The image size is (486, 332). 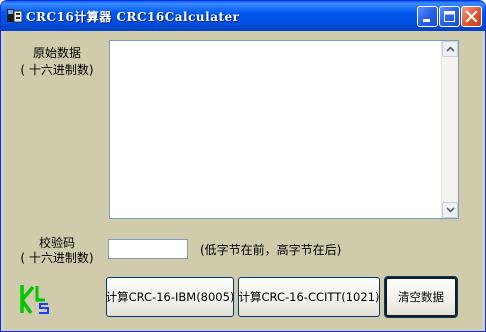 I want to click on byte-order-note: (低字节在前，高字节在后), so click(x=271, y=250).